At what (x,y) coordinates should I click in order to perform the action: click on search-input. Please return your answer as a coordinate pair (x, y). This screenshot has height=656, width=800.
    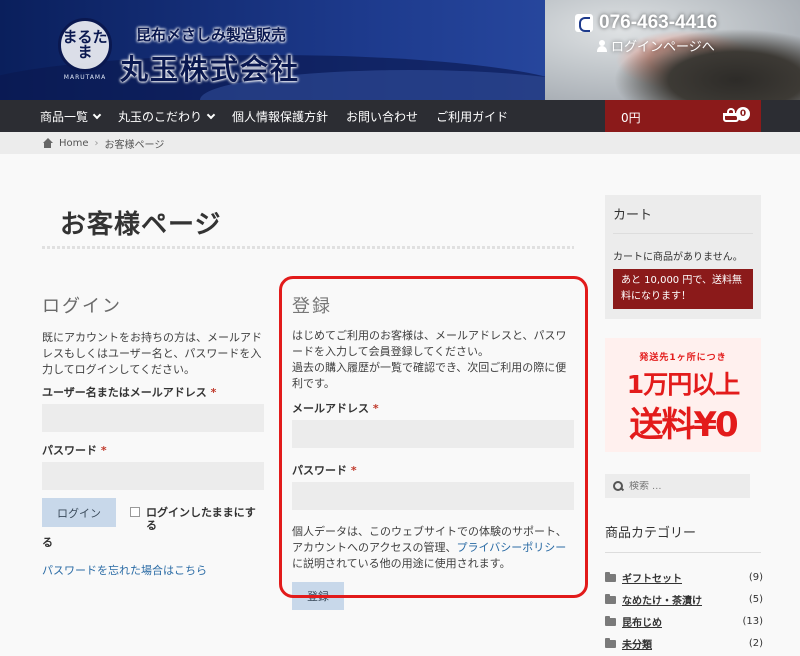
    Looking at the image, I should click on (684, 486).